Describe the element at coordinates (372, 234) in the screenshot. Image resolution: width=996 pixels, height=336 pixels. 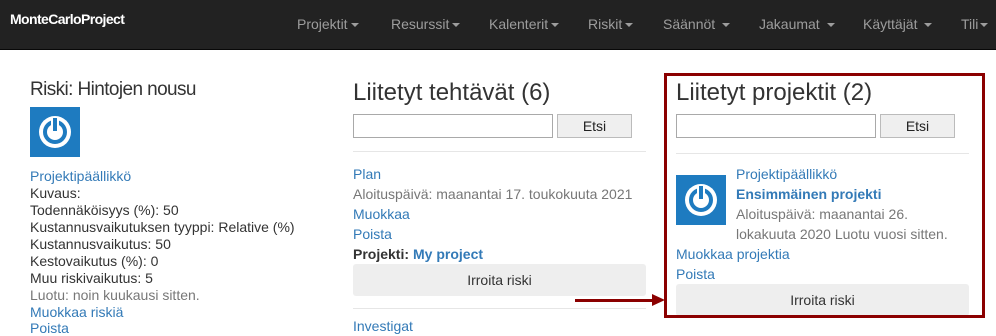
I see `delete-task-link: Poista` at that location.